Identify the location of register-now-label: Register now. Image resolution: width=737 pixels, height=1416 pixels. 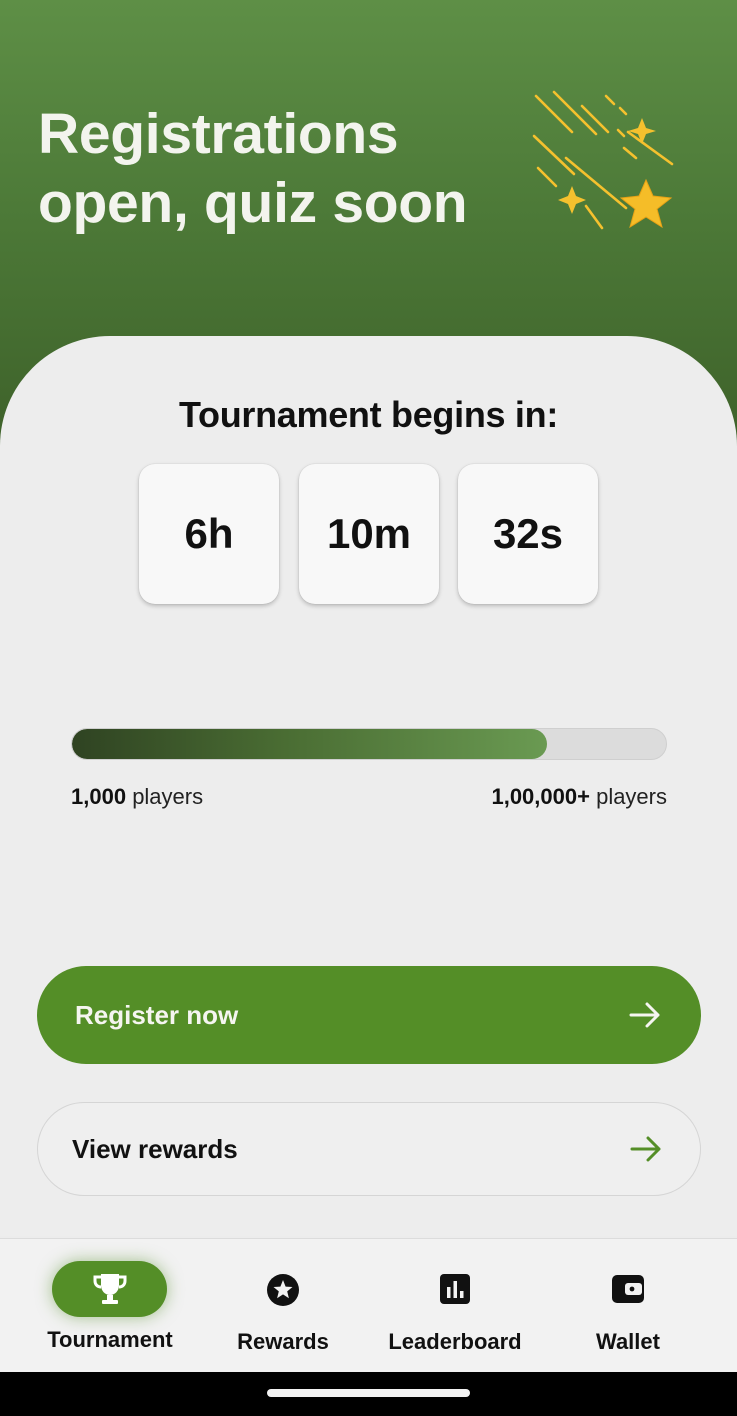
(157, 1014).